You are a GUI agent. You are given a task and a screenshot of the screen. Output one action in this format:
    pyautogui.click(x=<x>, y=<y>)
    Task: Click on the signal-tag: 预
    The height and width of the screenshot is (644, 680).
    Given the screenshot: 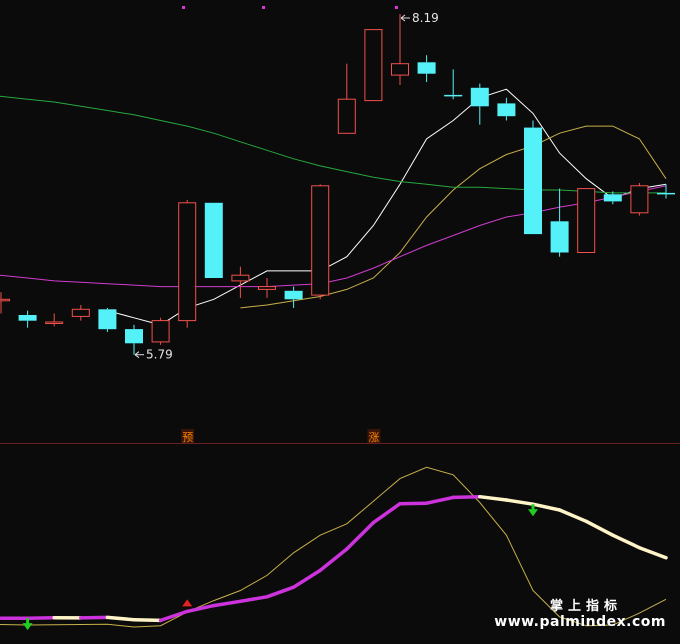 What is the action you would take?
    pyautogui.click(x=188, y=436)
    